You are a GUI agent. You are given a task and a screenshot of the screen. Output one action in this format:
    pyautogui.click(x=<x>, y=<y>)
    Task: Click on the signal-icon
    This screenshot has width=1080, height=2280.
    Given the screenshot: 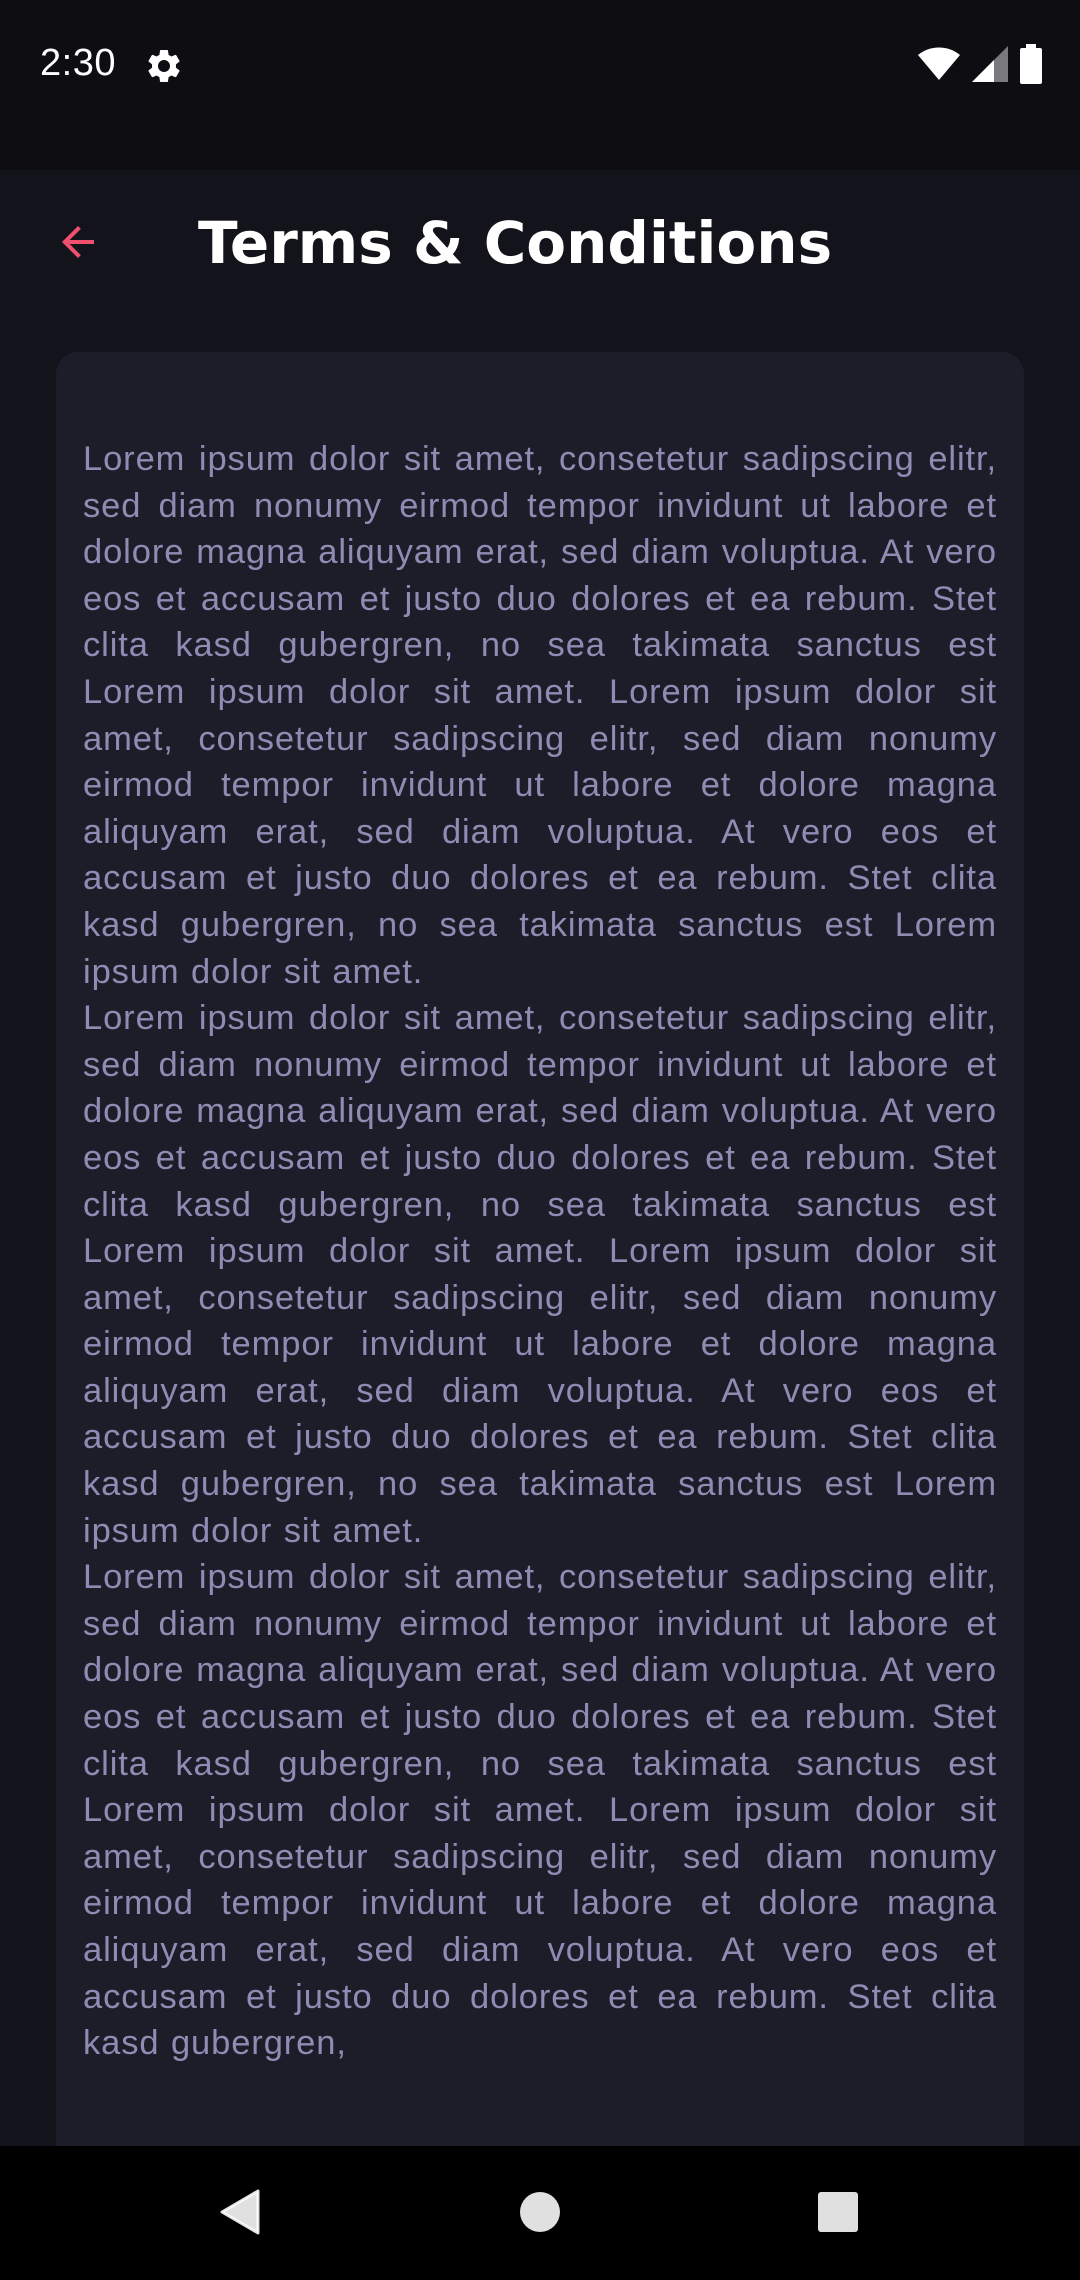 What is the action you would take?
    pyautogui.click(x=990, y=66)
    